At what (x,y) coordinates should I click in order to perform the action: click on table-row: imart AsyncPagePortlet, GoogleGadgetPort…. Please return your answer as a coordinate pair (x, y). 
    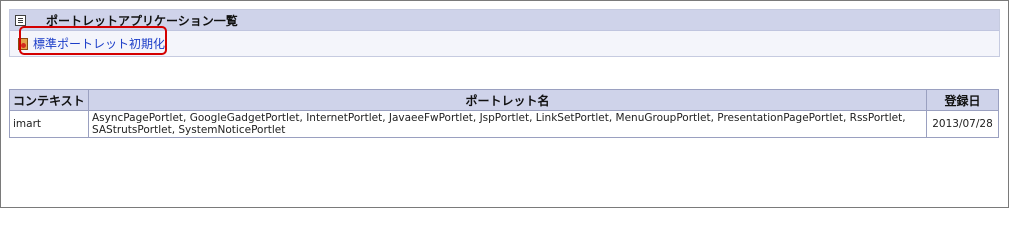
    Looking at the image, I should click on (504, 124).